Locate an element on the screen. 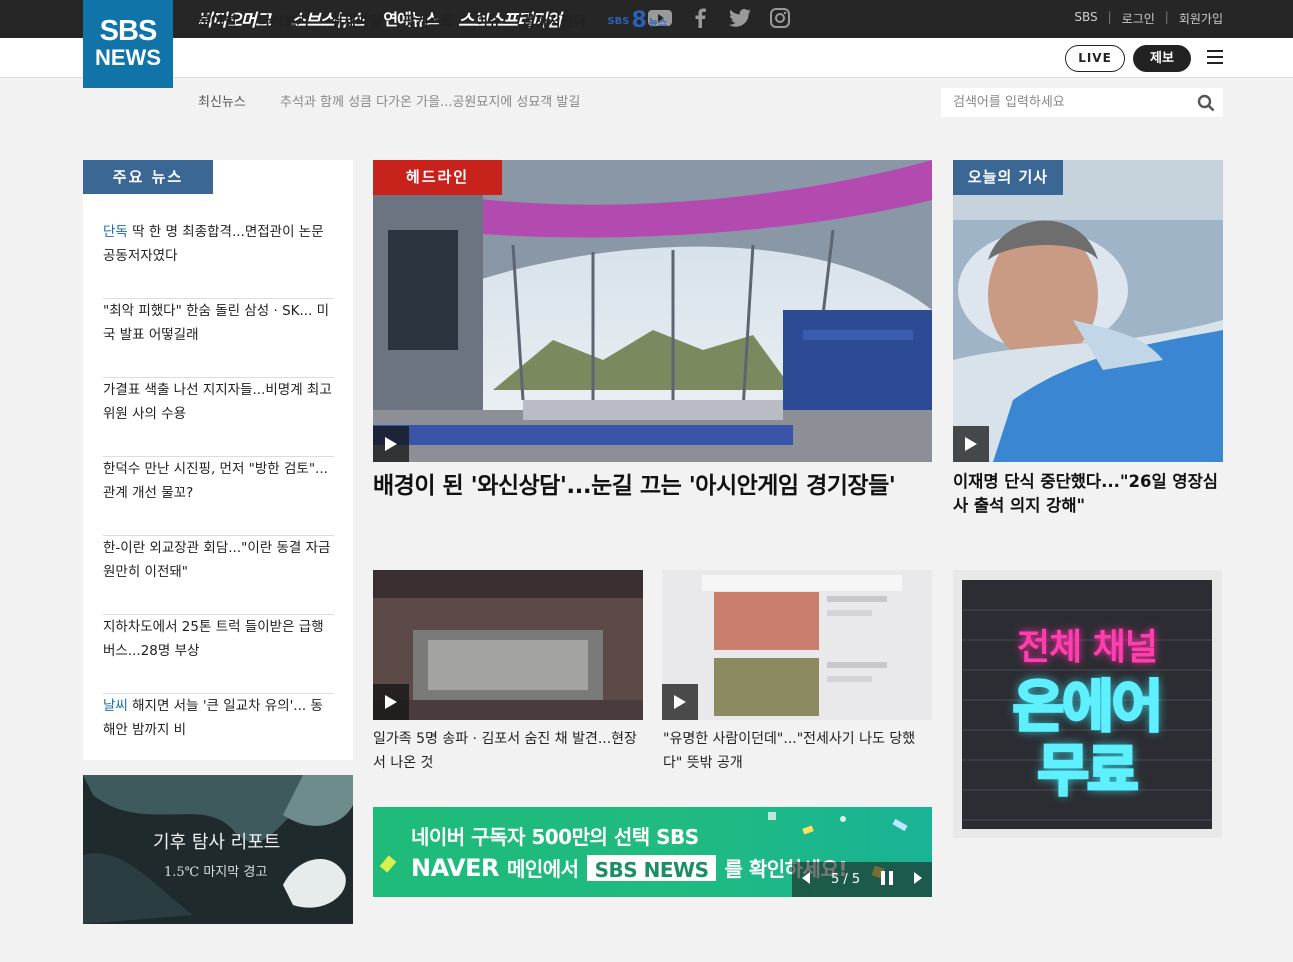 The image size is (1293, 962). nav-category: 분야별 is located at coordinates (217, 21).